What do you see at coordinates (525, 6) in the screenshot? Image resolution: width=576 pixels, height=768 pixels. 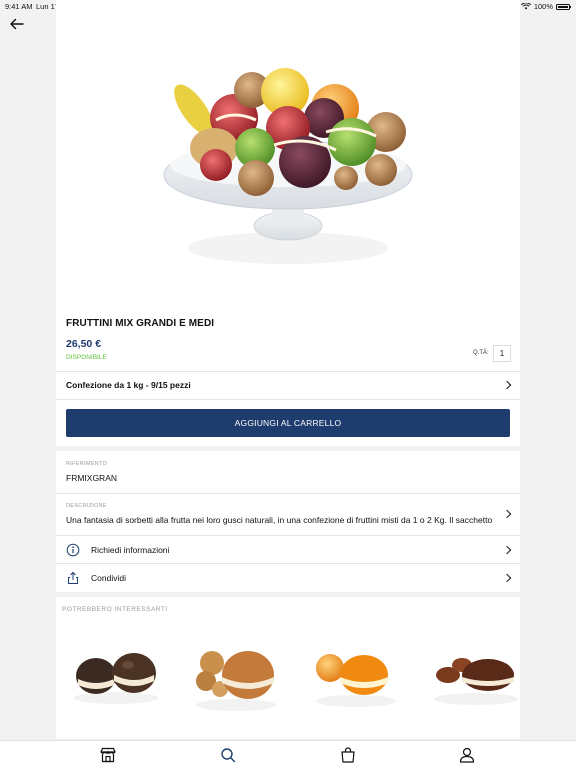 I see `wifi-icon` at bounding box center [525, 6].